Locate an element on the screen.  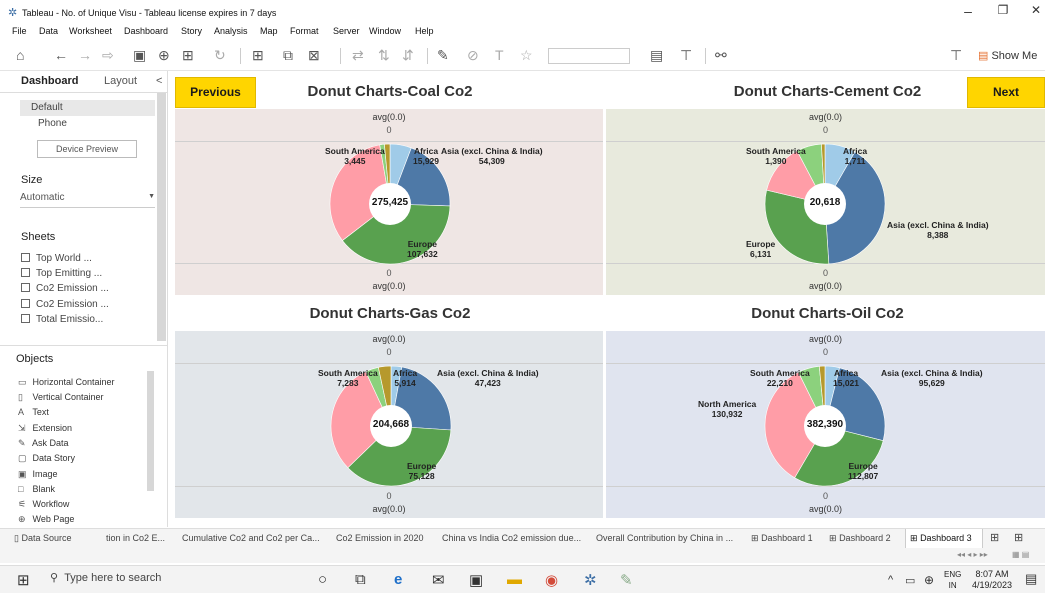
new-worksheet-icon: ⊞ is located at coordinates (258, 55).